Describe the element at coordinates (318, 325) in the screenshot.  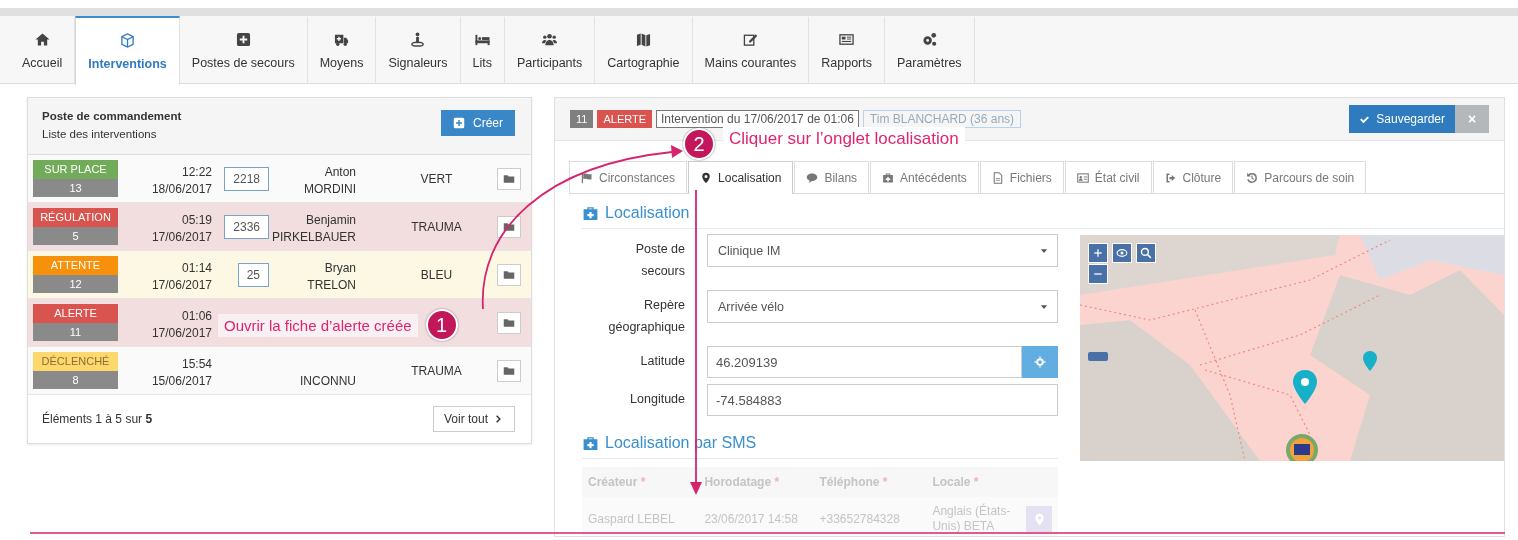
I see `annotation-text: Ouvrir la fiche d’alerte créée` at that location.